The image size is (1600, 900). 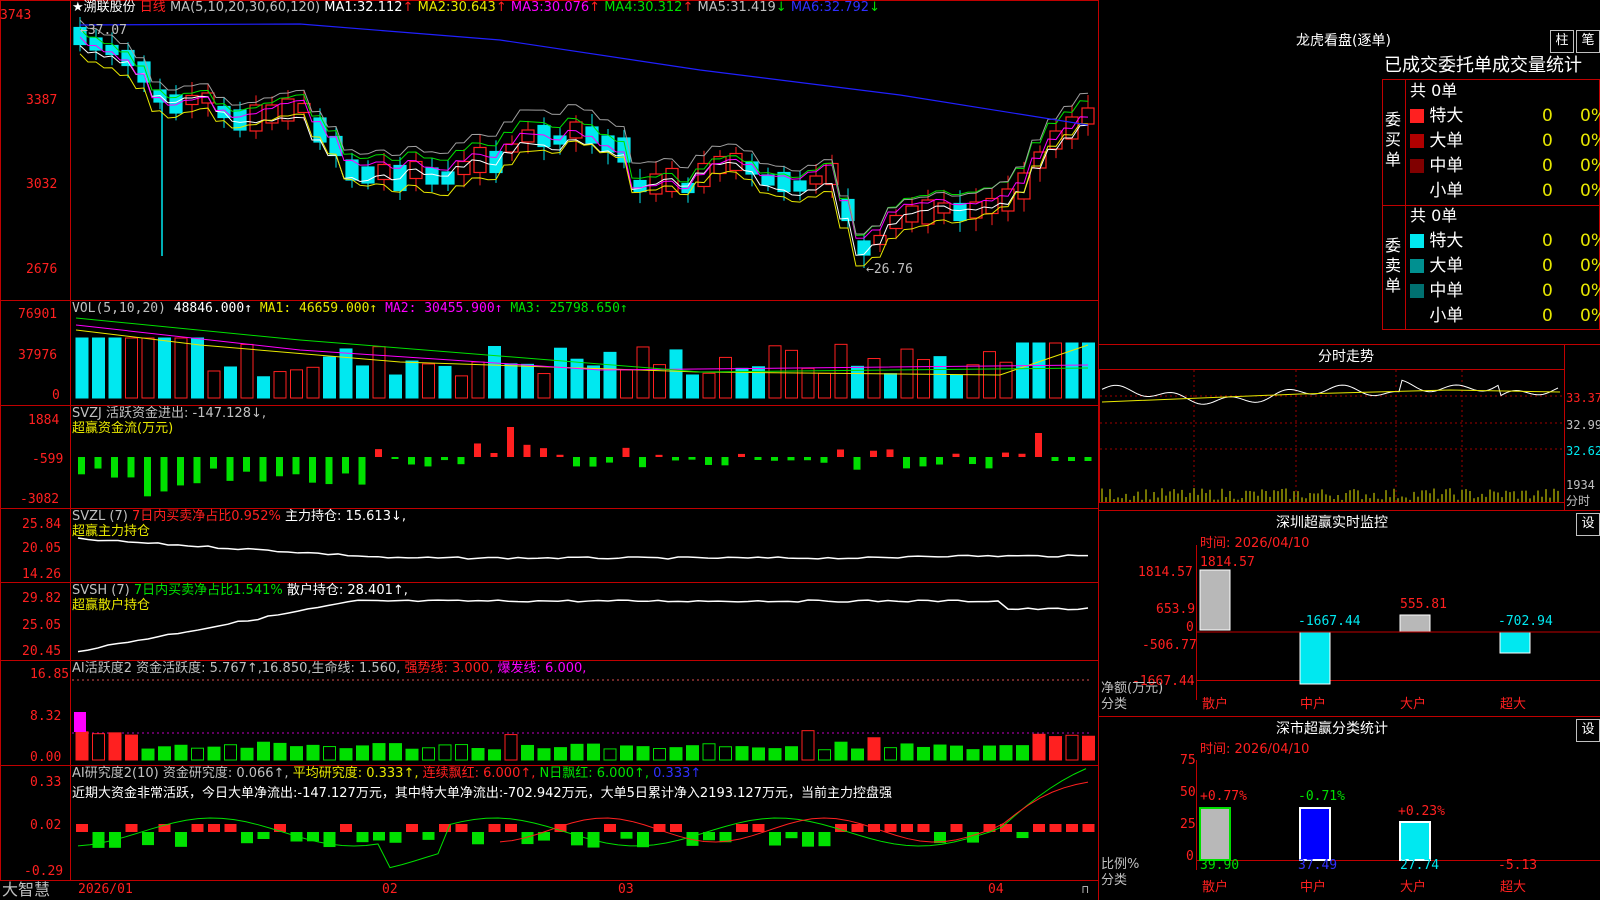 I want to click on monitor-ylabel: 净额(万元), so click(x=1132, y=688).